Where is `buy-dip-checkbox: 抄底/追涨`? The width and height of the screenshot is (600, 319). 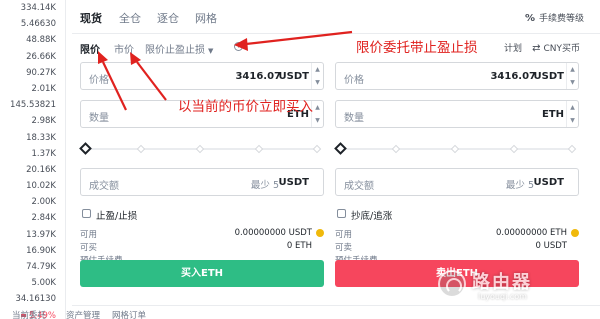
buy-dip-checkbox: 抄底/追涨 is located at coordinates (457, 214).